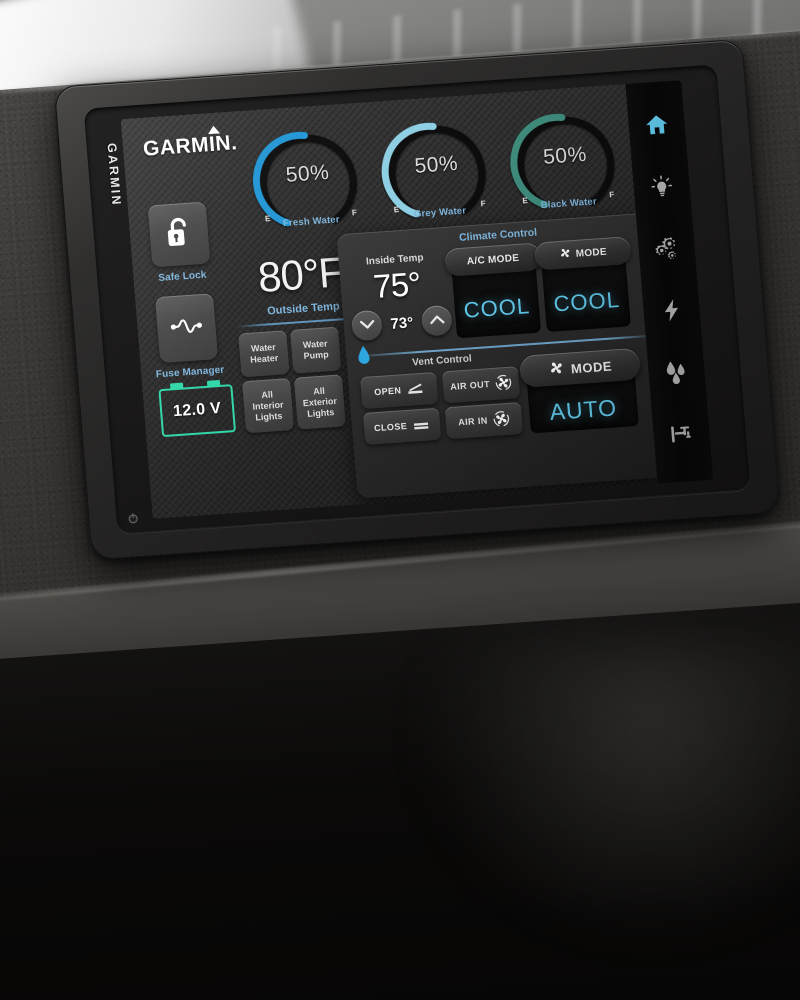 The height and width of the screenshot is (1000, 800). I want to click on garmin-wordmark: GARMIN, so click(187, 146).